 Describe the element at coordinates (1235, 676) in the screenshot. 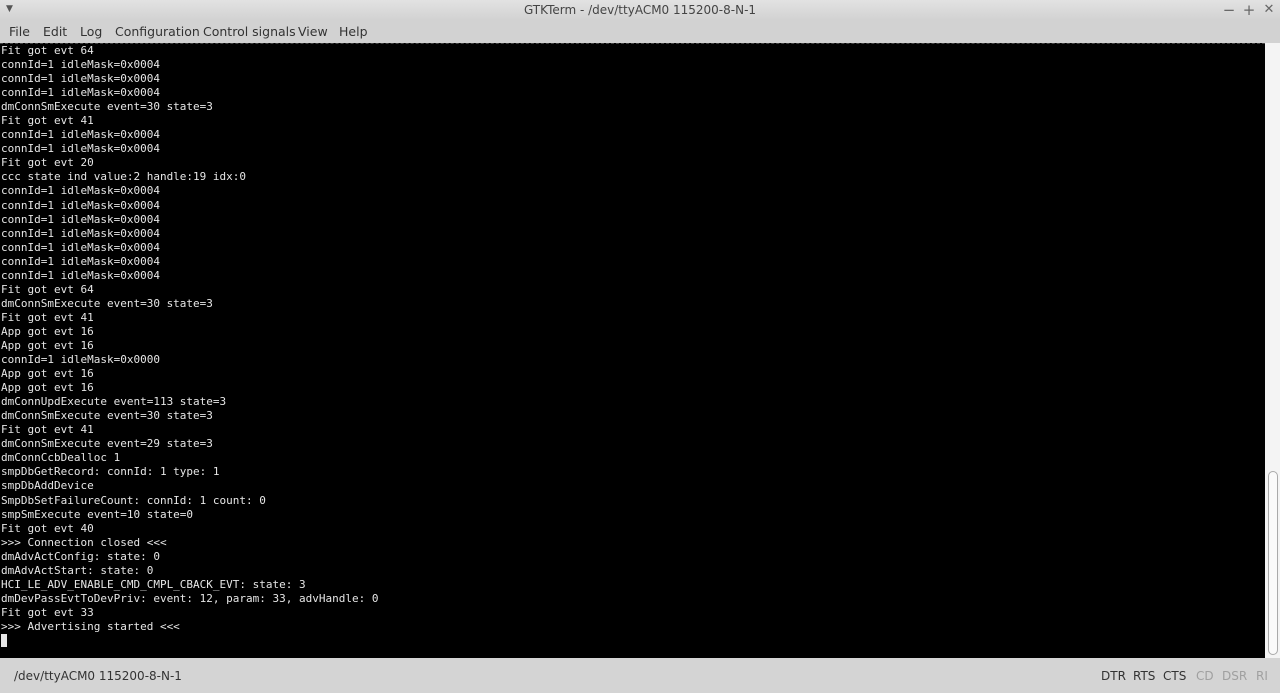

I see `signal-dsr: DSR` at that location.